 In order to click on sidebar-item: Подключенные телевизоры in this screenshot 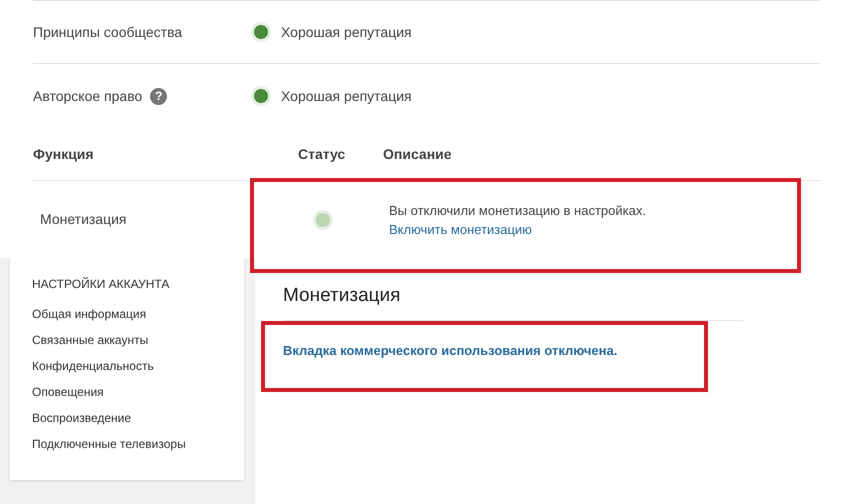, I will do `click(138, 444)`.